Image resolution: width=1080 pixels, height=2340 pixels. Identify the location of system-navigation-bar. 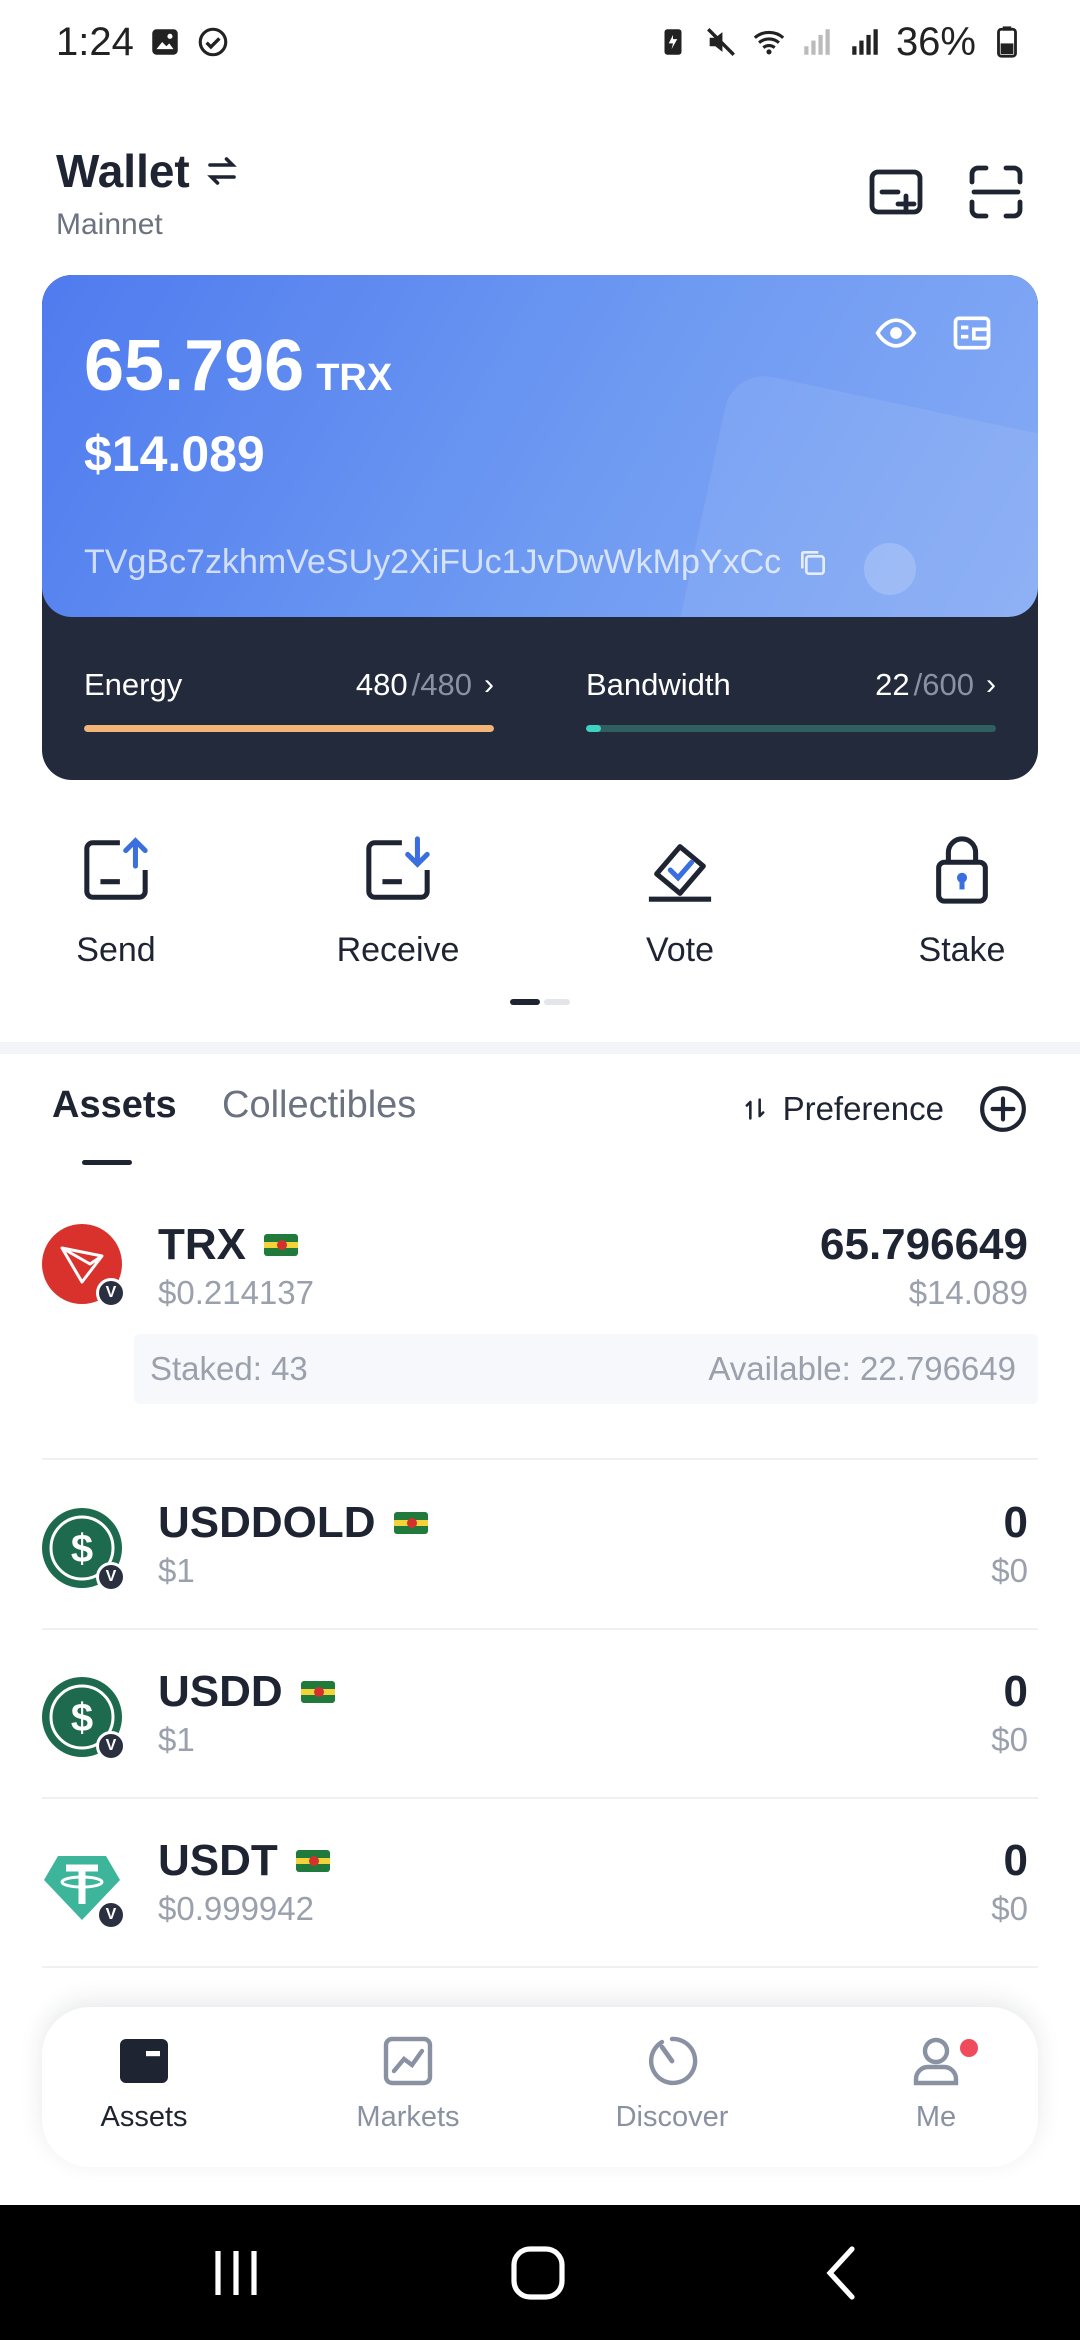
(540, 2272).